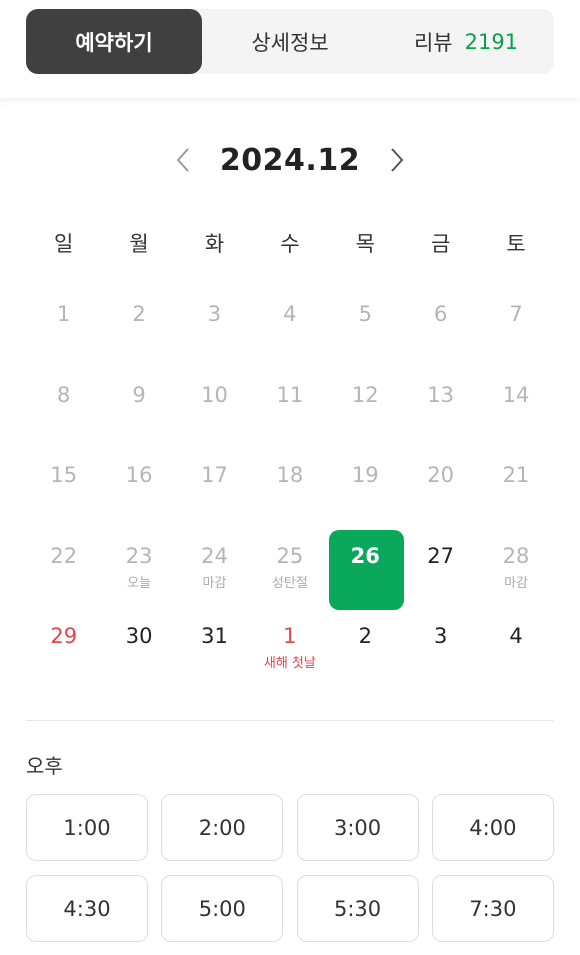 This screenshot has height=955, width=580. I want to click on time-slot-button: 4:30, so click(87, 908).